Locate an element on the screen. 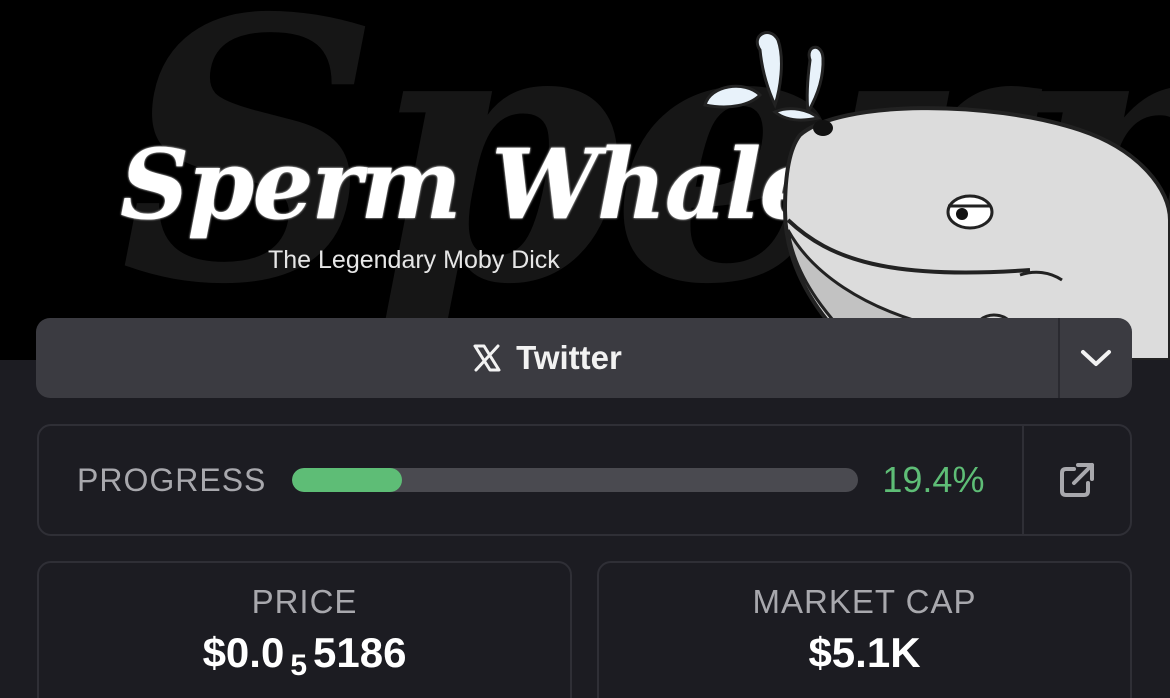 The width and height of the screenshot is (1170, 698). chevron-down-icon is located at coordinates (1096, 358).